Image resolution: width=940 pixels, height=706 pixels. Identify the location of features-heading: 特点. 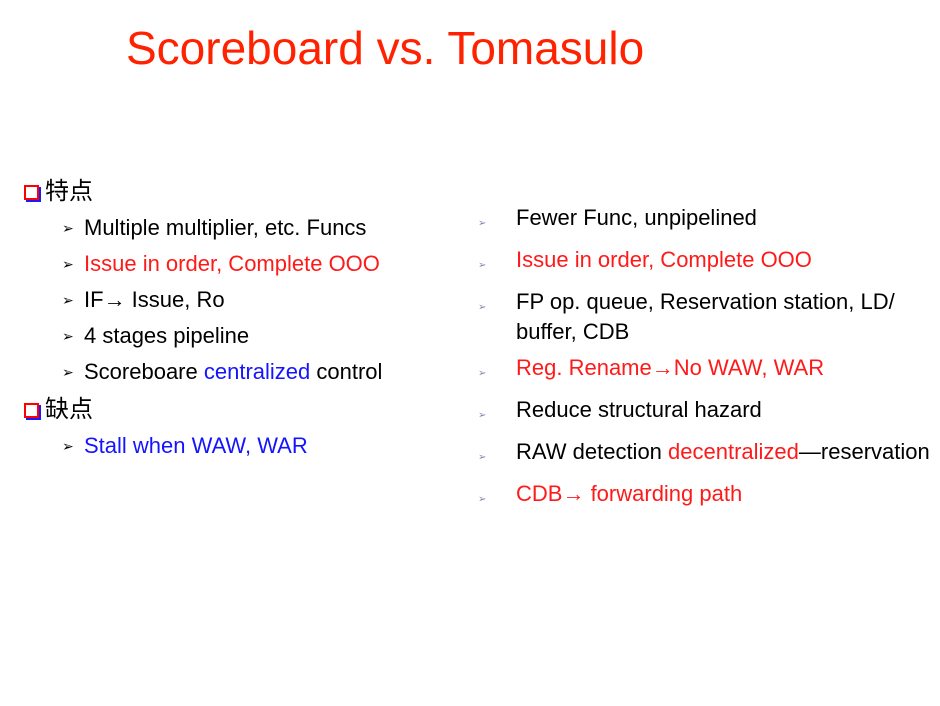
(69, 191).